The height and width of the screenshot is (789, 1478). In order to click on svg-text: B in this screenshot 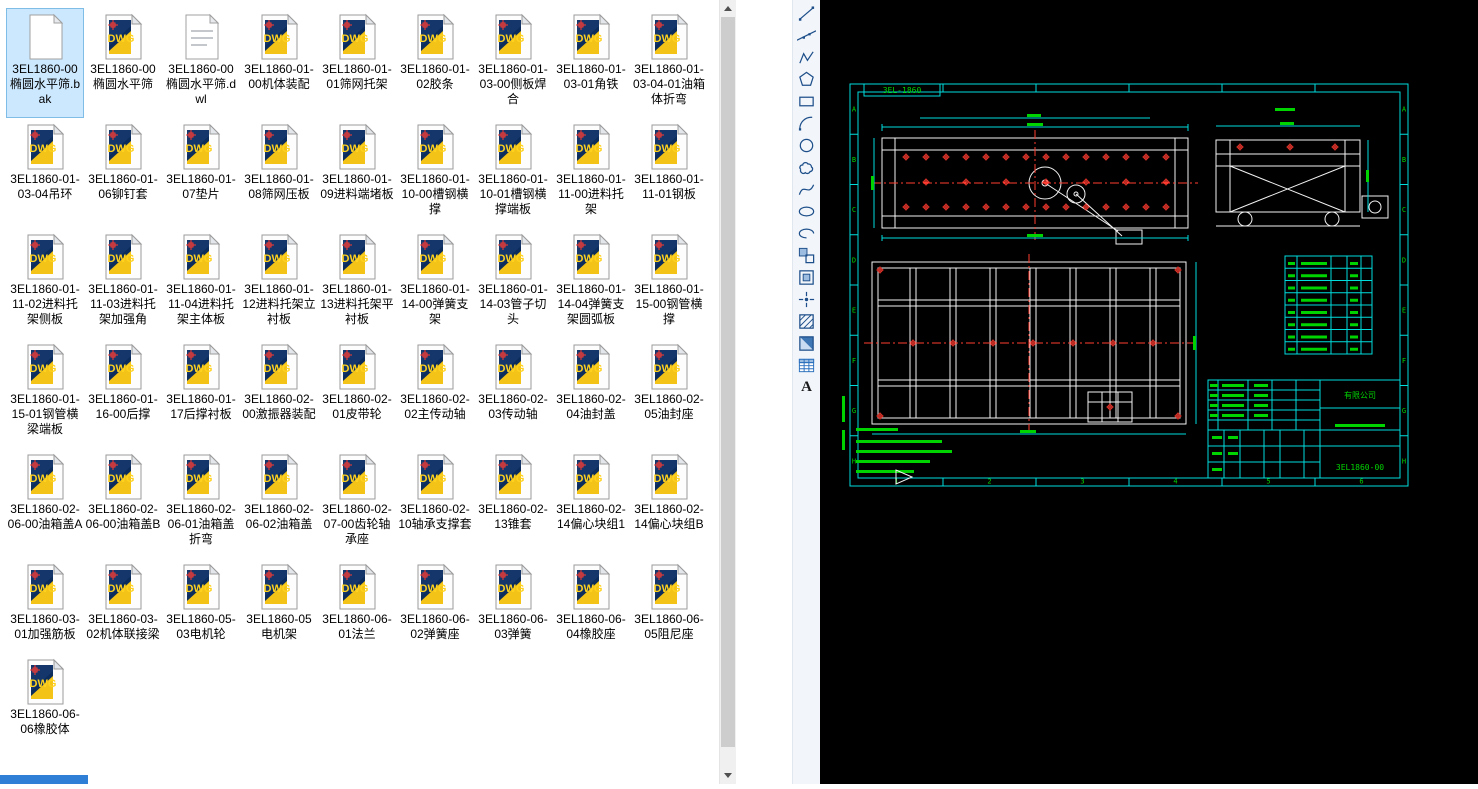, I will do `click(1404, 160)`.